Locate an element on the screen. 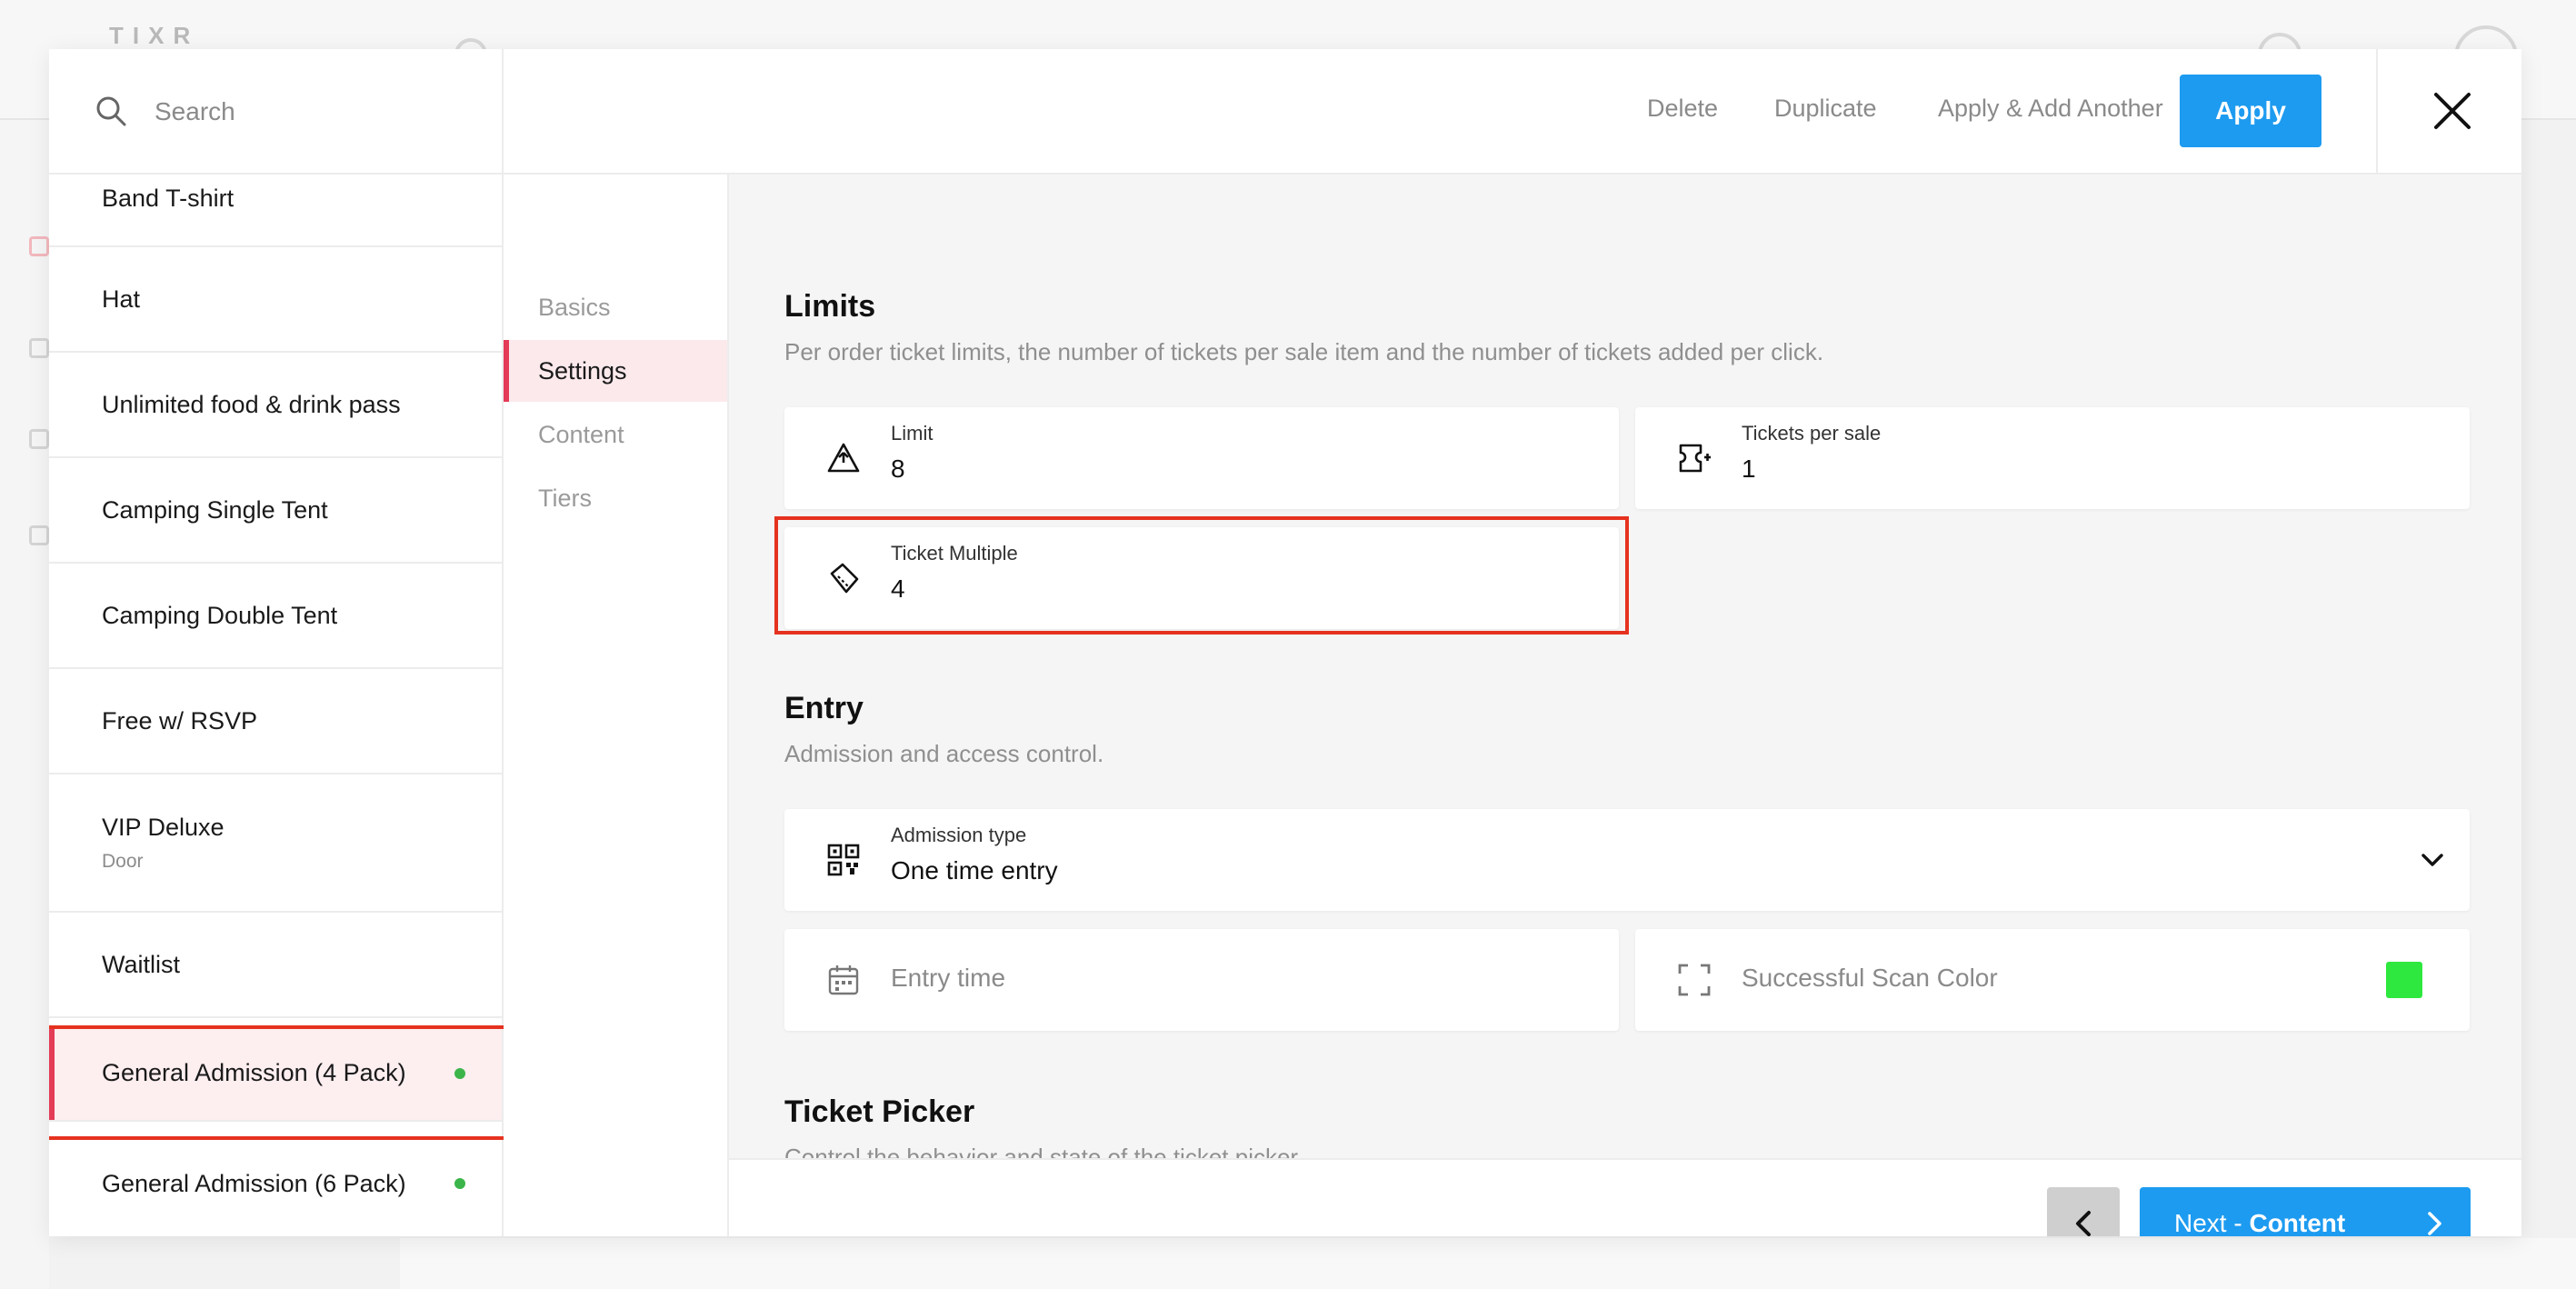 Image resolution: width=2576 pixels, height=1289 pixels. close-button is located at coordinates (2452, 111).